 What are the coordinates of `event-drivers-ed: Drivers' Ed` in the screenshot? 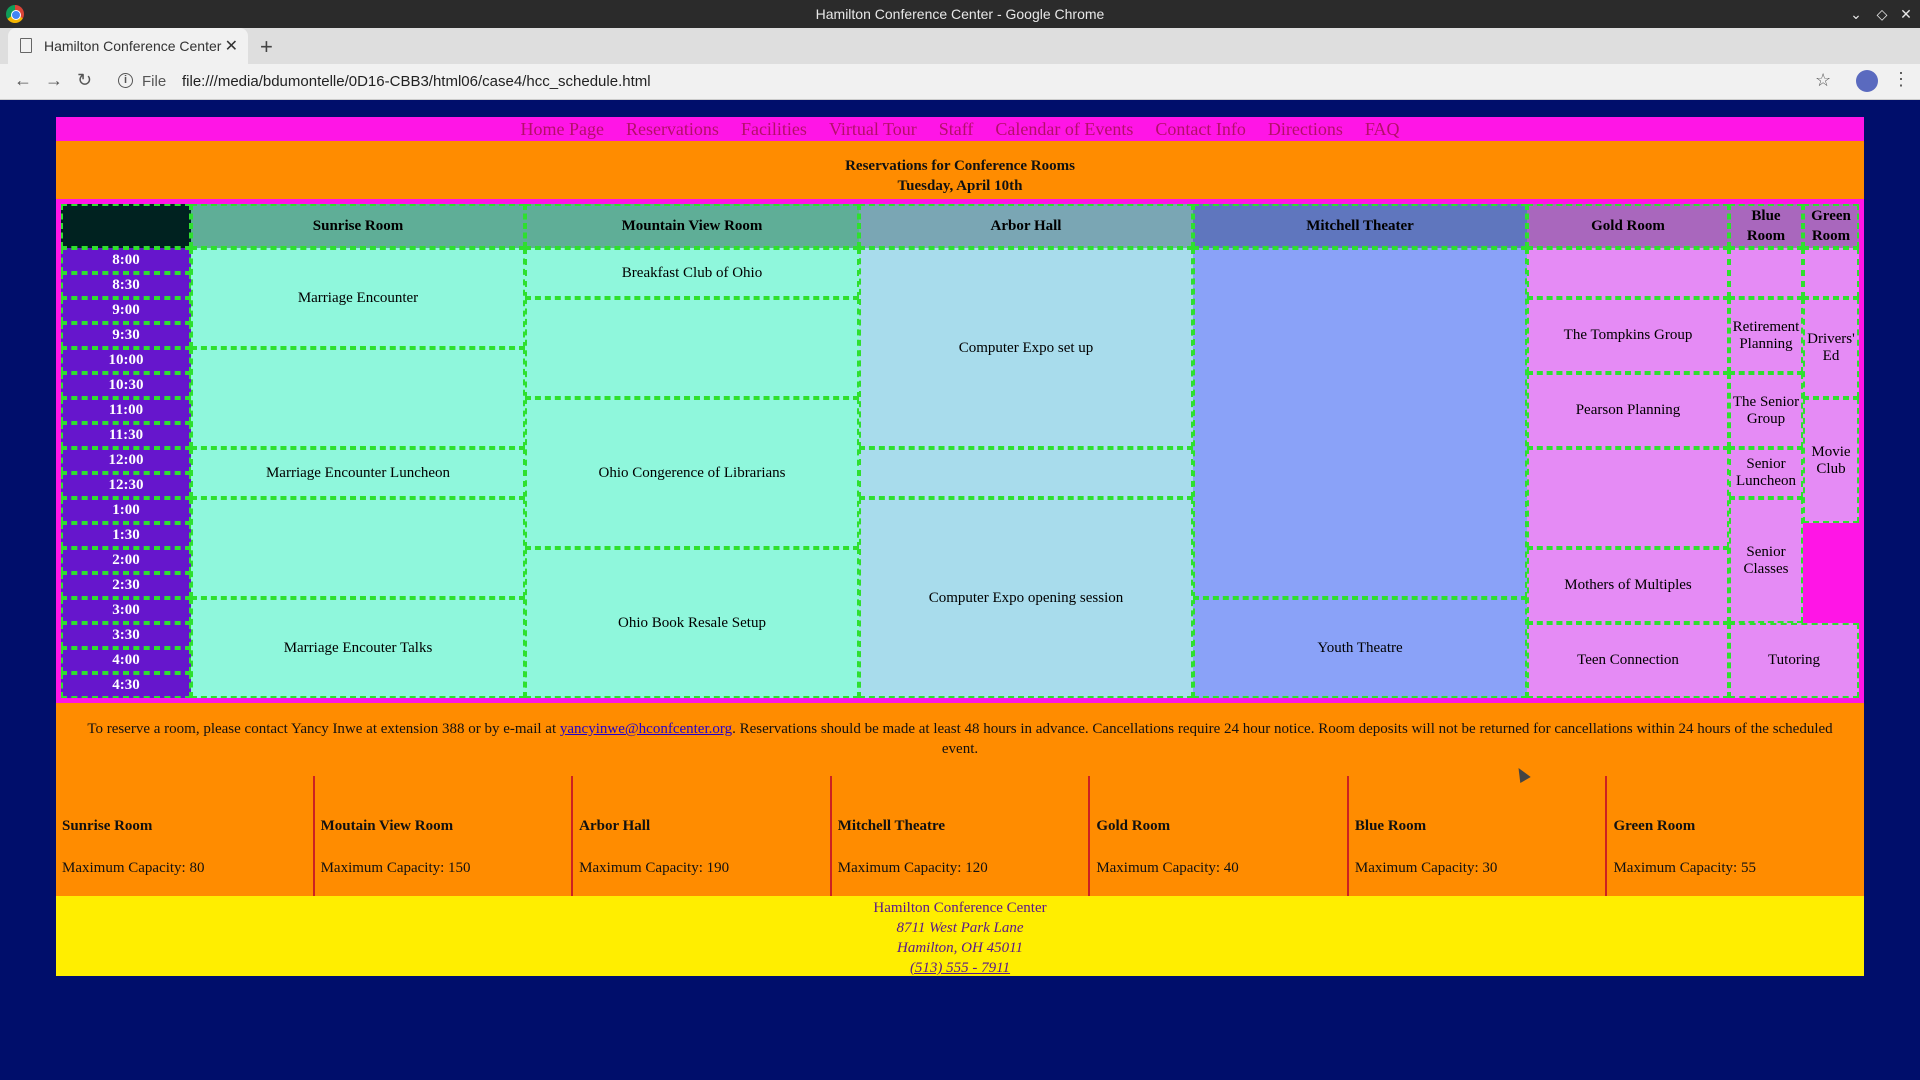 It's located at (1831, 348).